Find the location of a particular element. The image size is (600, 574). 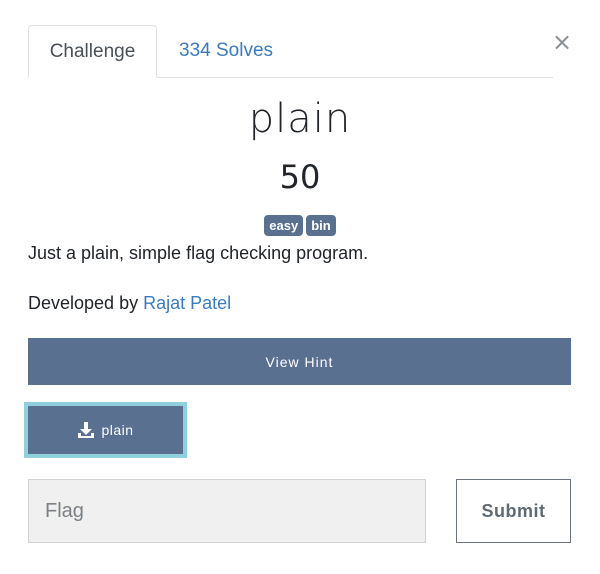

tag-list: easy bin is located at coordinates (300, 225).